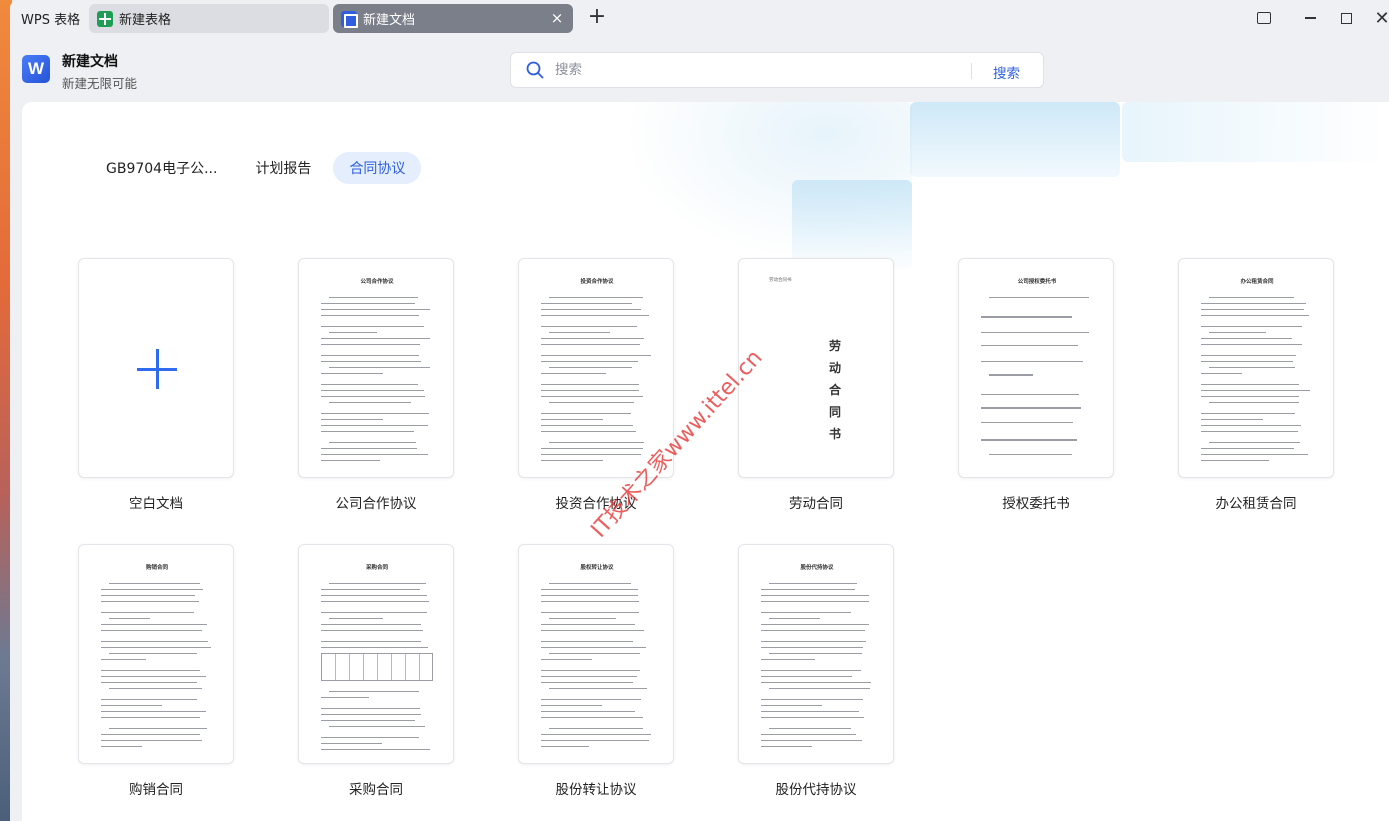 The width and height of the screenshot is (1389, 821). Describe the element at coordinates (596, 368) in the screenshot. I see `template-card: 投资合作协议` at that location.